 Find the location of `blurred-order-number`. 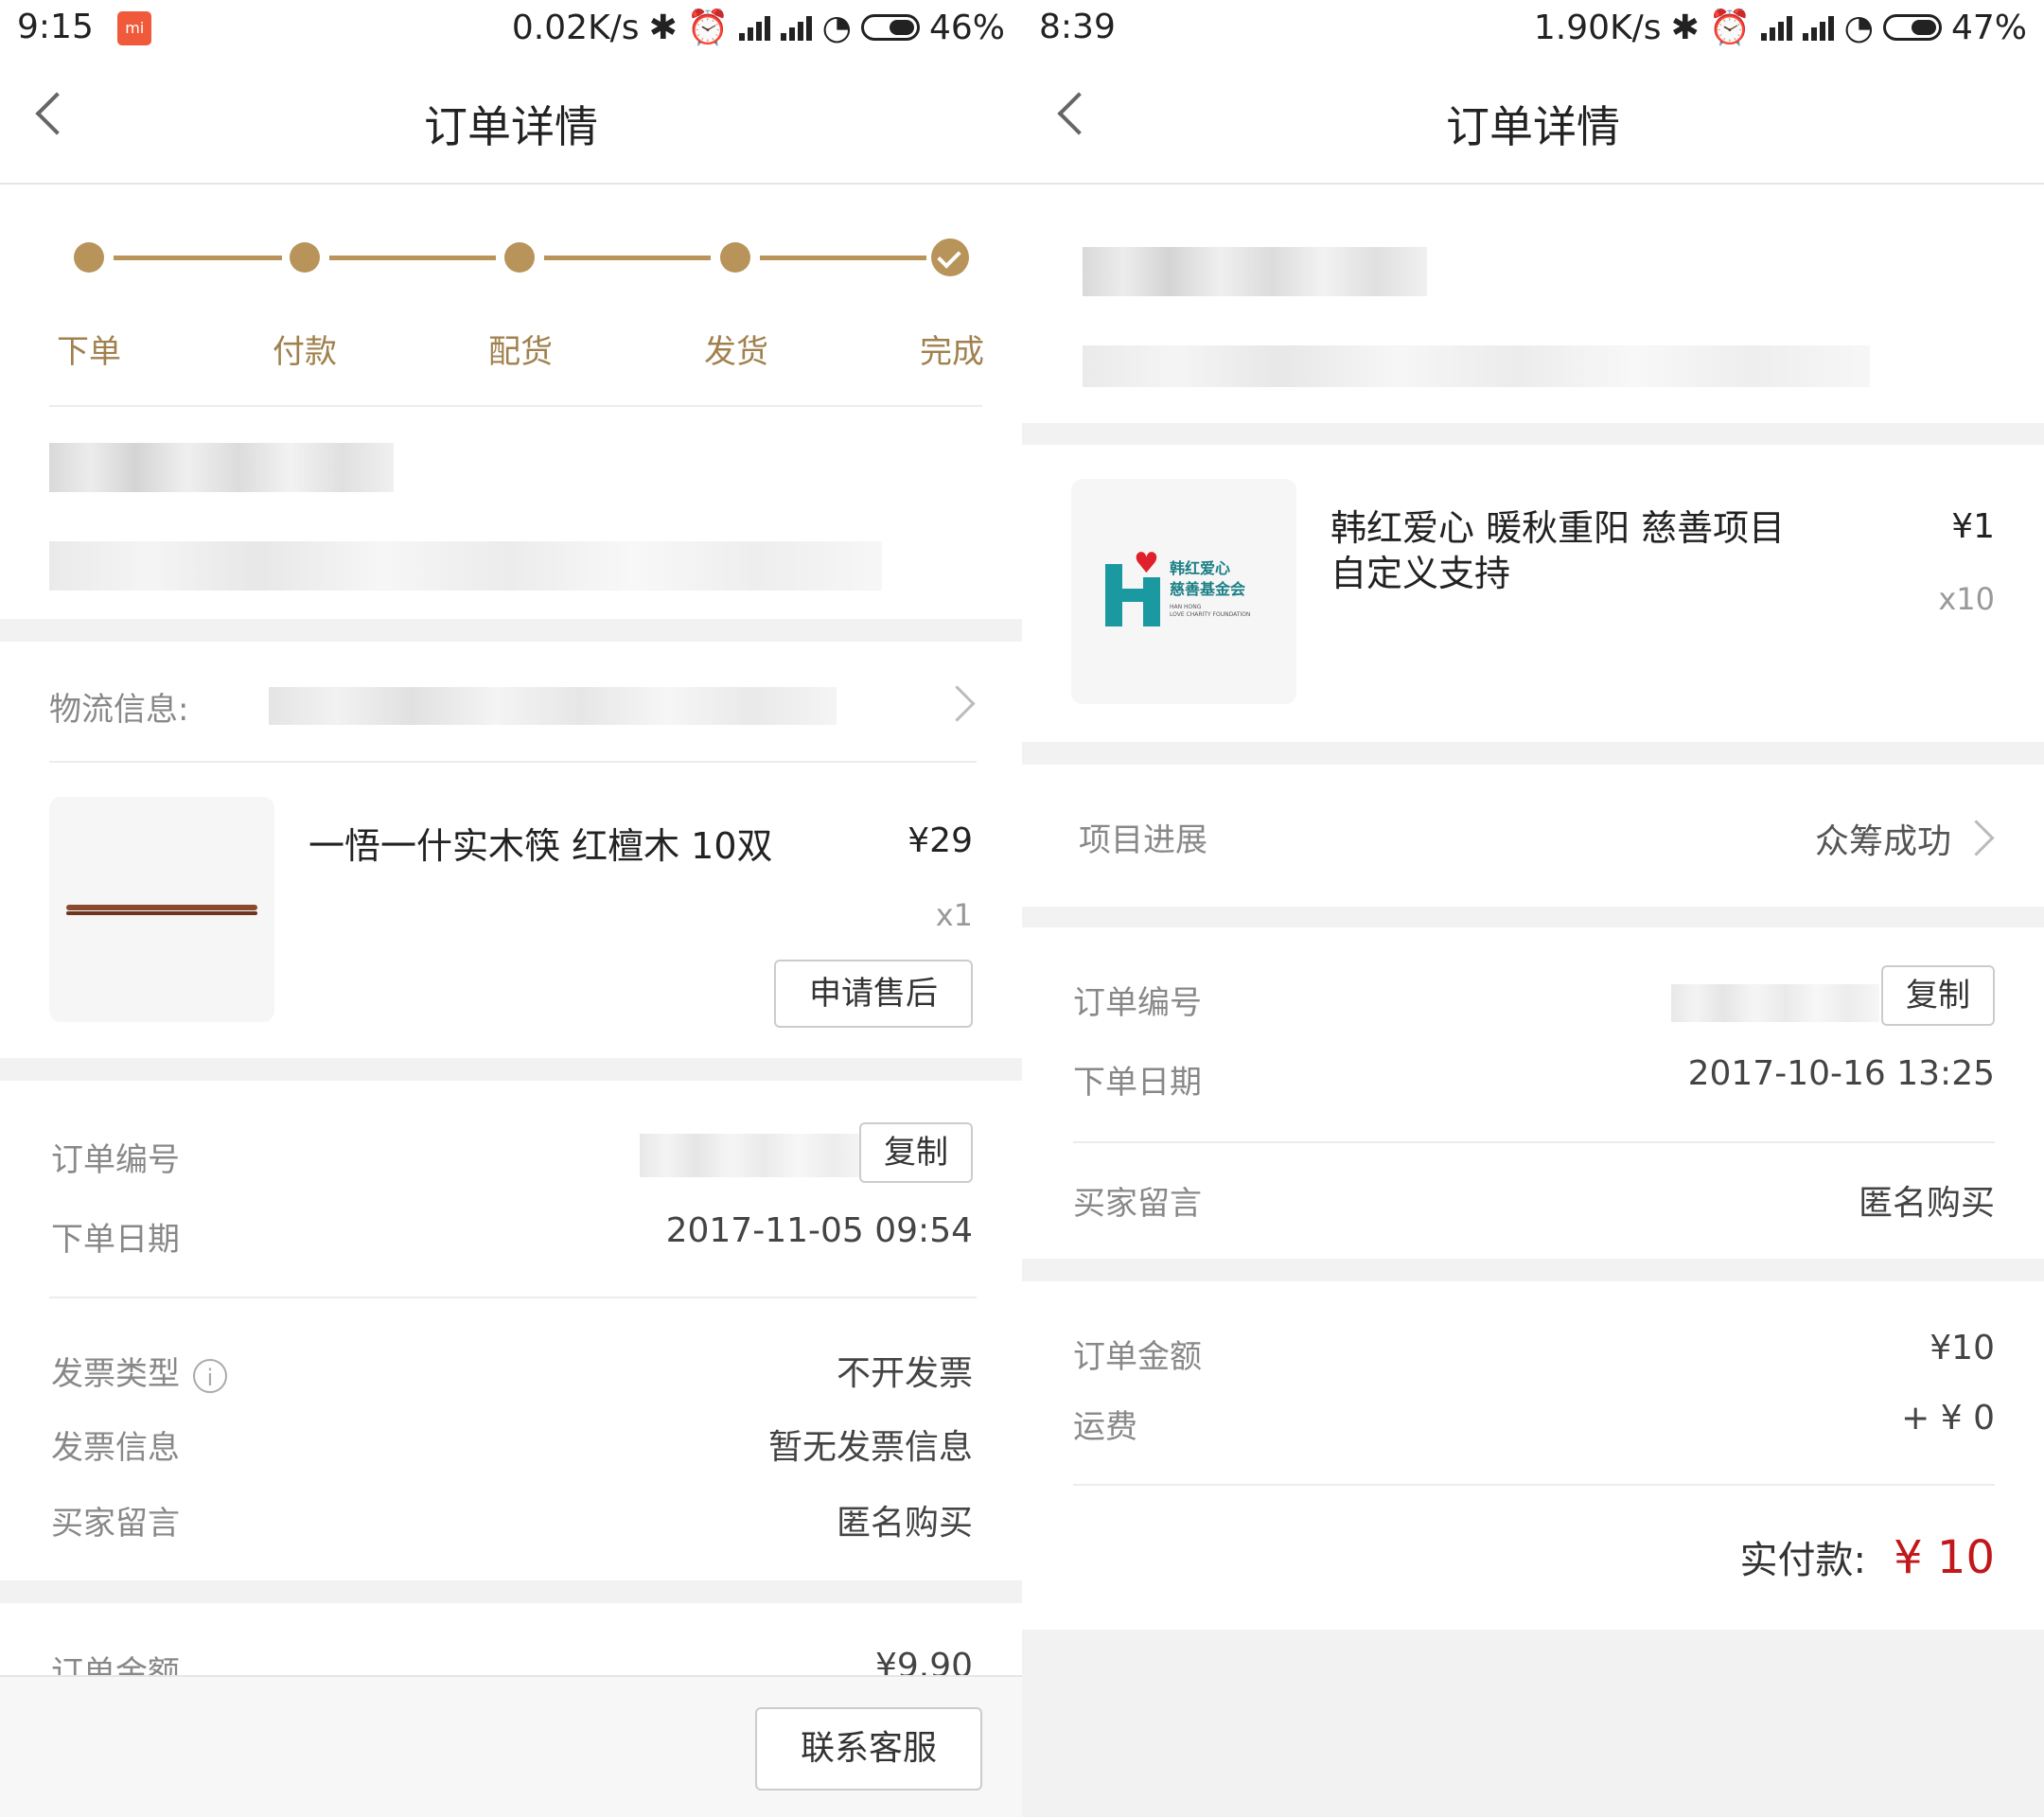

blurred-order-number is located at coordinates (1775, 1003).